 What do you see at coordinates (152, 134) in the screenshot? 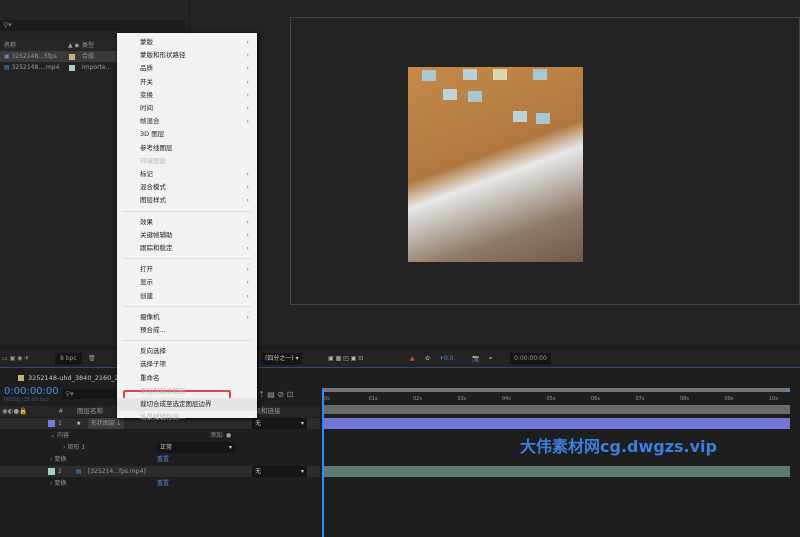
I see `menu-item-label: 3D 图层` at bounding box center [152, 134].